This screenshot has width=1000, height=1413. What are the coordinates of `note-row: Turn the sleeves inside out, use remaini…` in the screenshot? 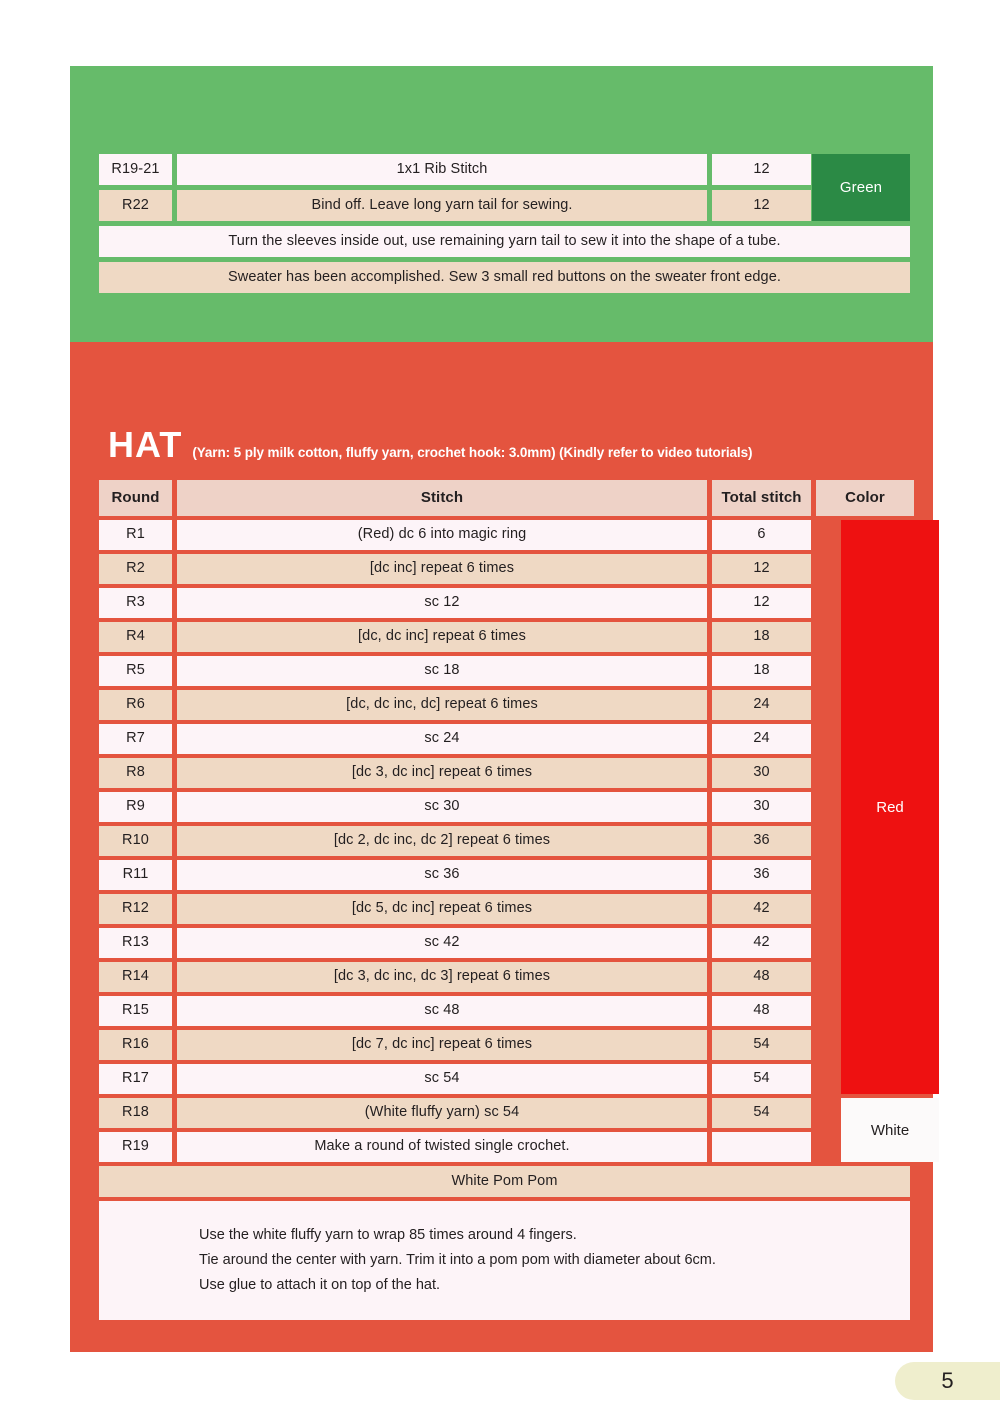 It's located at (504, 241).